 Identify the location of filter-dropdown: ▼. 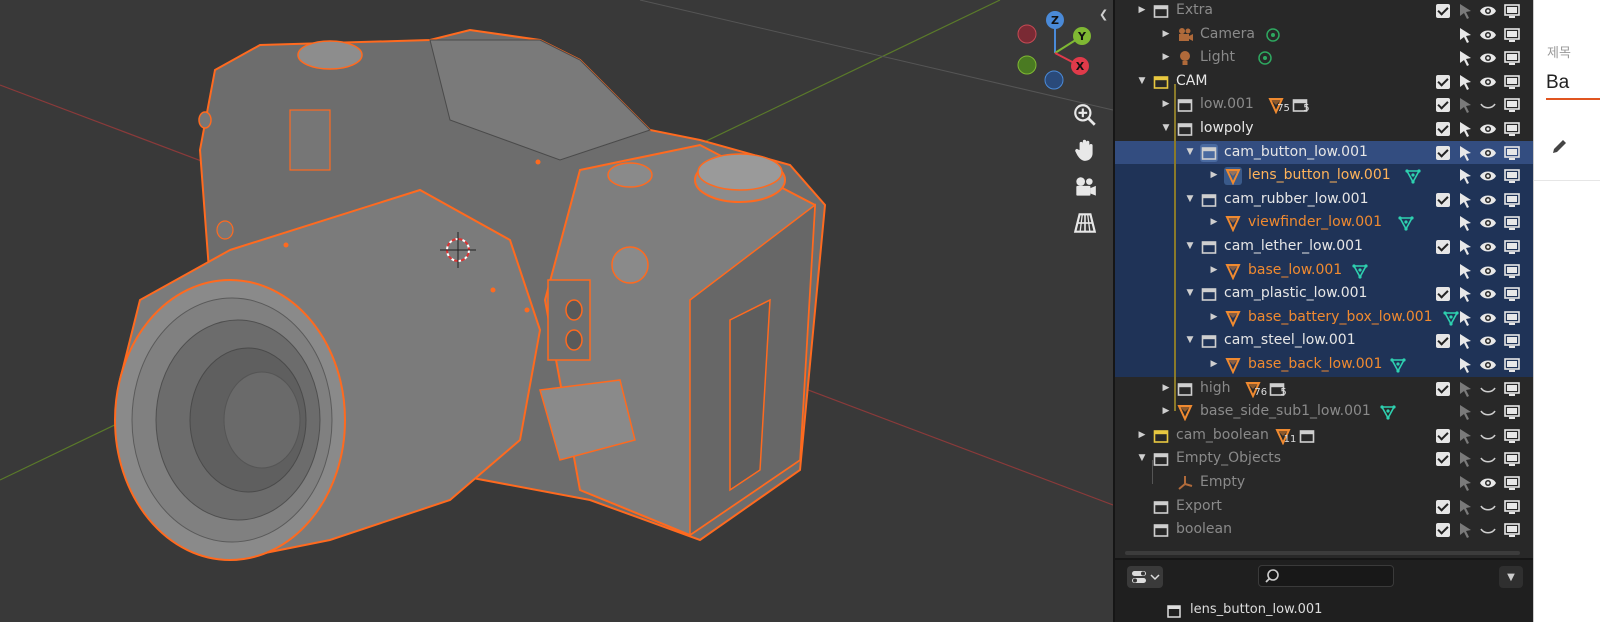
(1511, 577).